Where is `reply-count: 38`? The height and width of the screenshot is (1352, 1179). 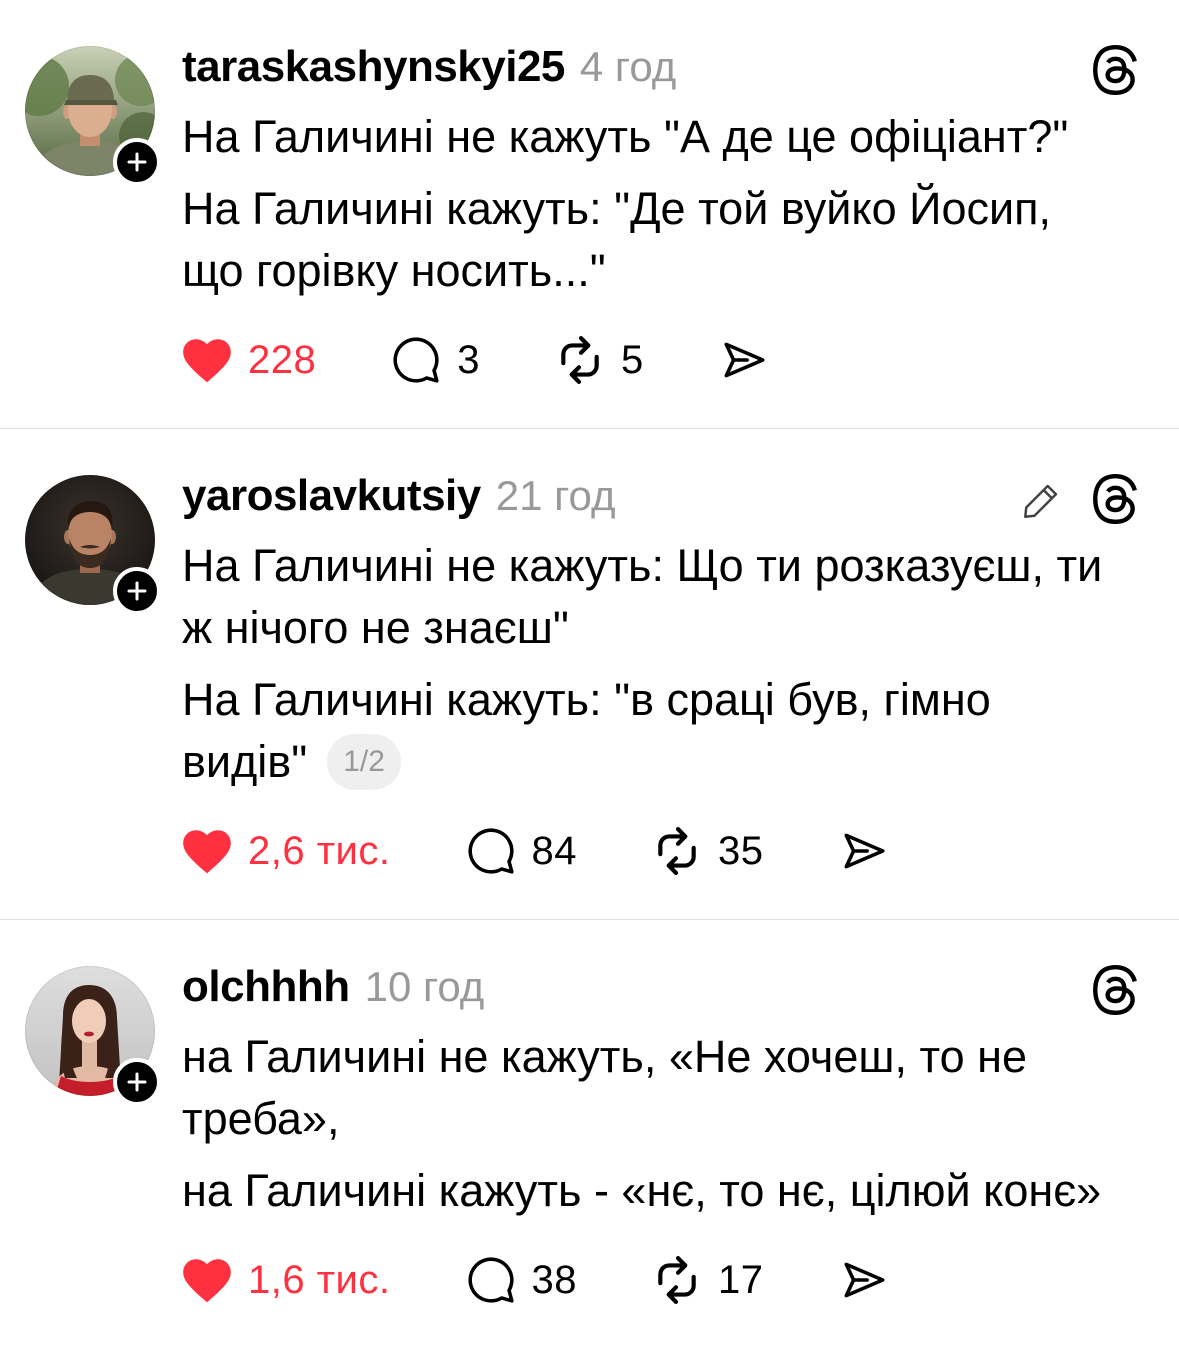
reply-count: 38 is located at coordinates (554, 1279).